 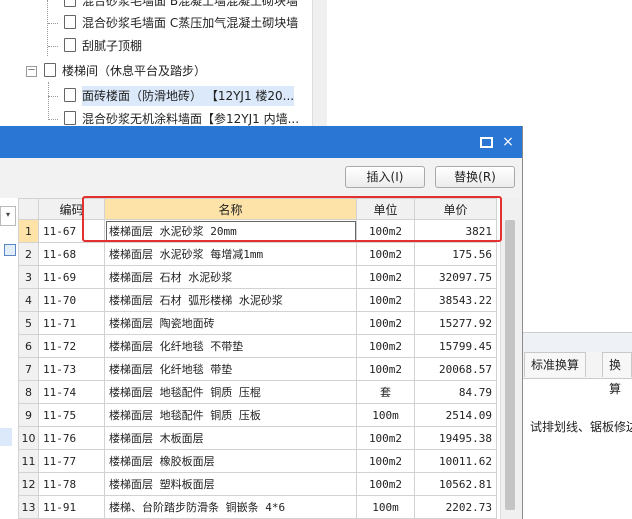 I want to click on row-number: 1, so click(x=28, y=231).